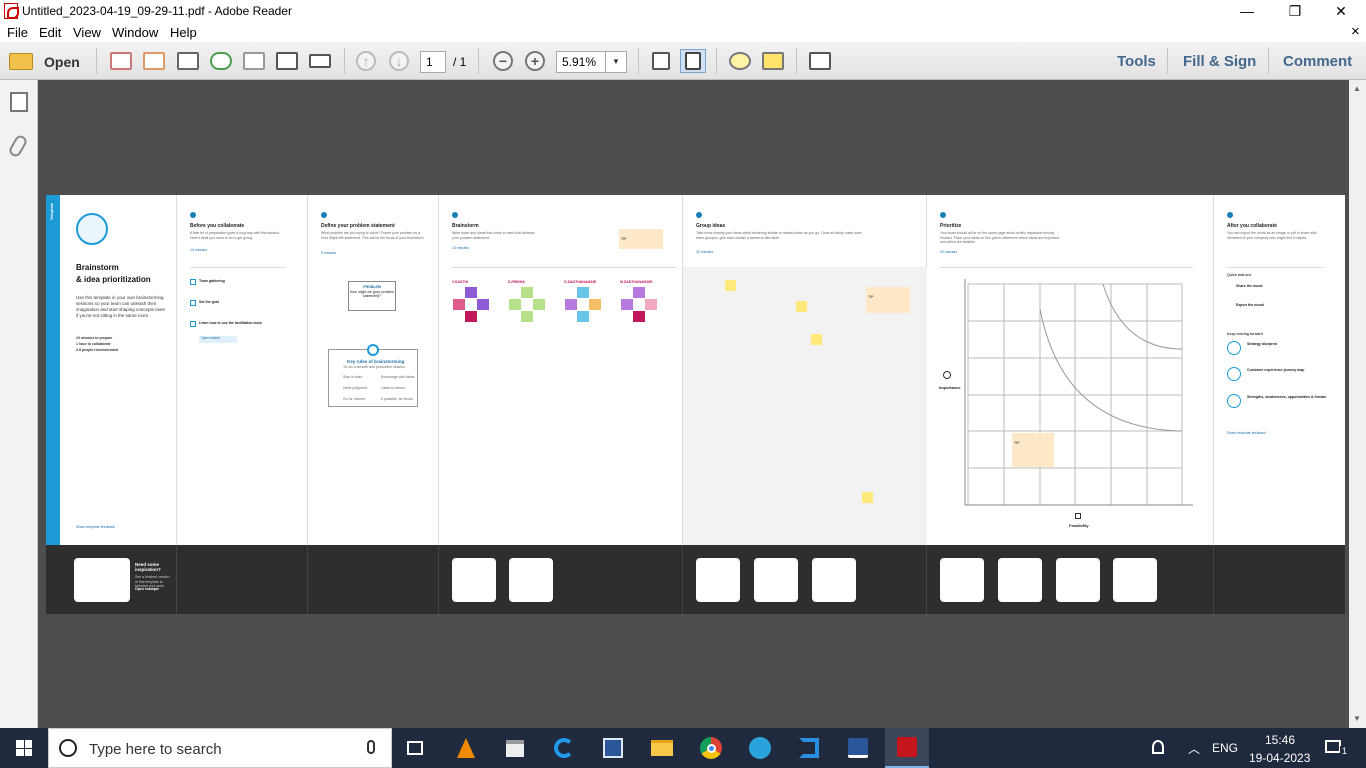 Image resolution: width=1366 pixels, height=768 pixels. Describe the element at coordinates (1333, 746) in the screenshot. I see `action-center-icon` at that location.